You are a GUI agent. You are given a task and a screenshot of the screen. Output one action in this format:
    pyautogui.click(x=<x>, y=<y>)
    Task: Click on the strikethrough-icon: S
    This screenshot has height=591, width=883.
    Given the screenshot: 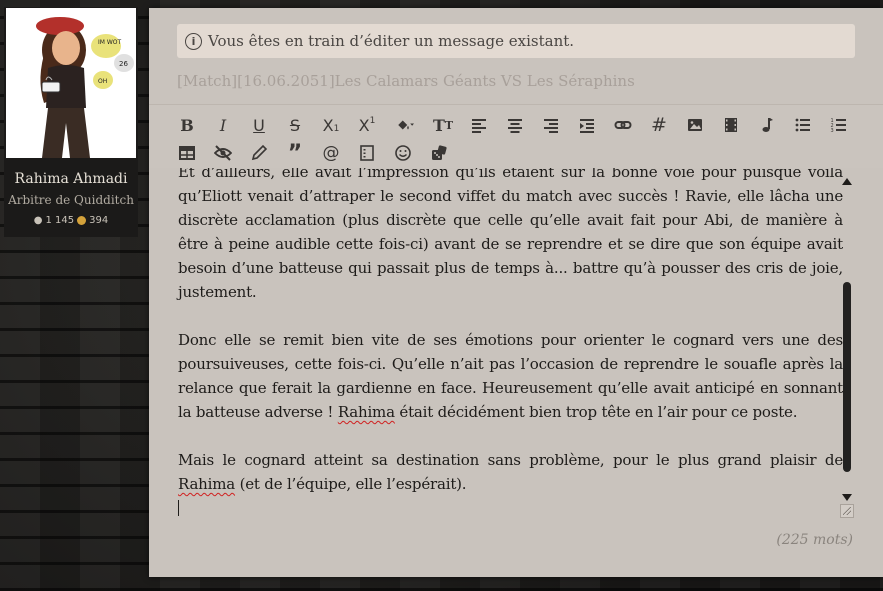 What is the action you would take?
    pyautogui.click(x=295, y=125)
    